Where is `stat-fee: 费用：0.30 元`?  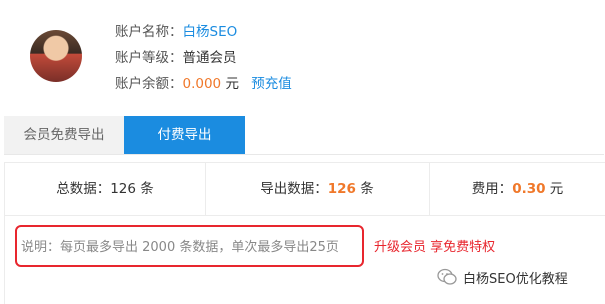
stat-fee: 费用：0.30 元 is located at coordinates (517, 189).